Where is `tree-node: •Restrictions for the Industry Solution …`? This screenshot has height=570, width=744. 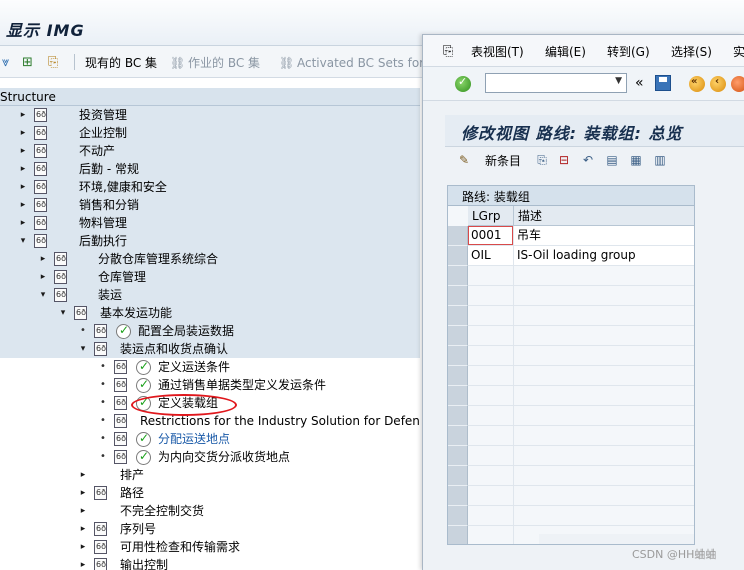 tree-node: •Restrictions for the Industry Solution … is located at coordinates (210, 421).